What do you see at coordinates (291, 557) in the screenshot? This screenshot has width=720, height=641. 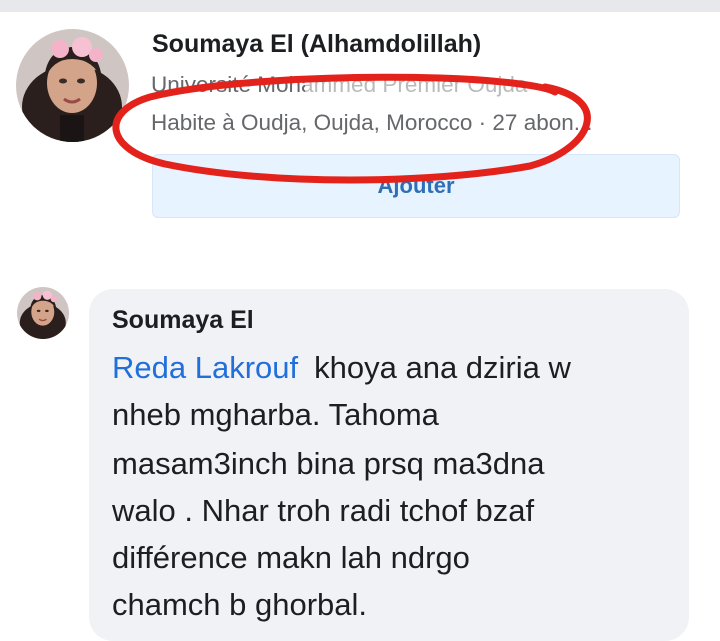 I see `comment-text: différence makn lah ndrgo` at bounding box center [291, 557].